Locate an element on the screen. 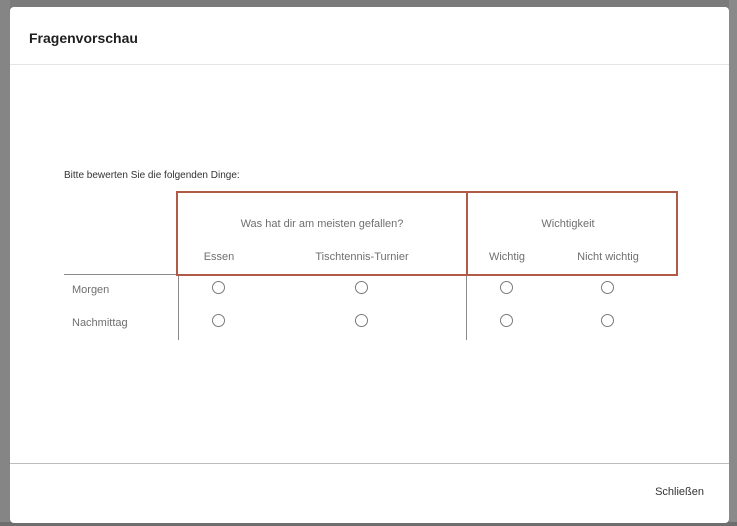 The width and height of the screenshot is (737, 526). row-label-nachmittag: Nachmittag is located at coordinates (100, 323).